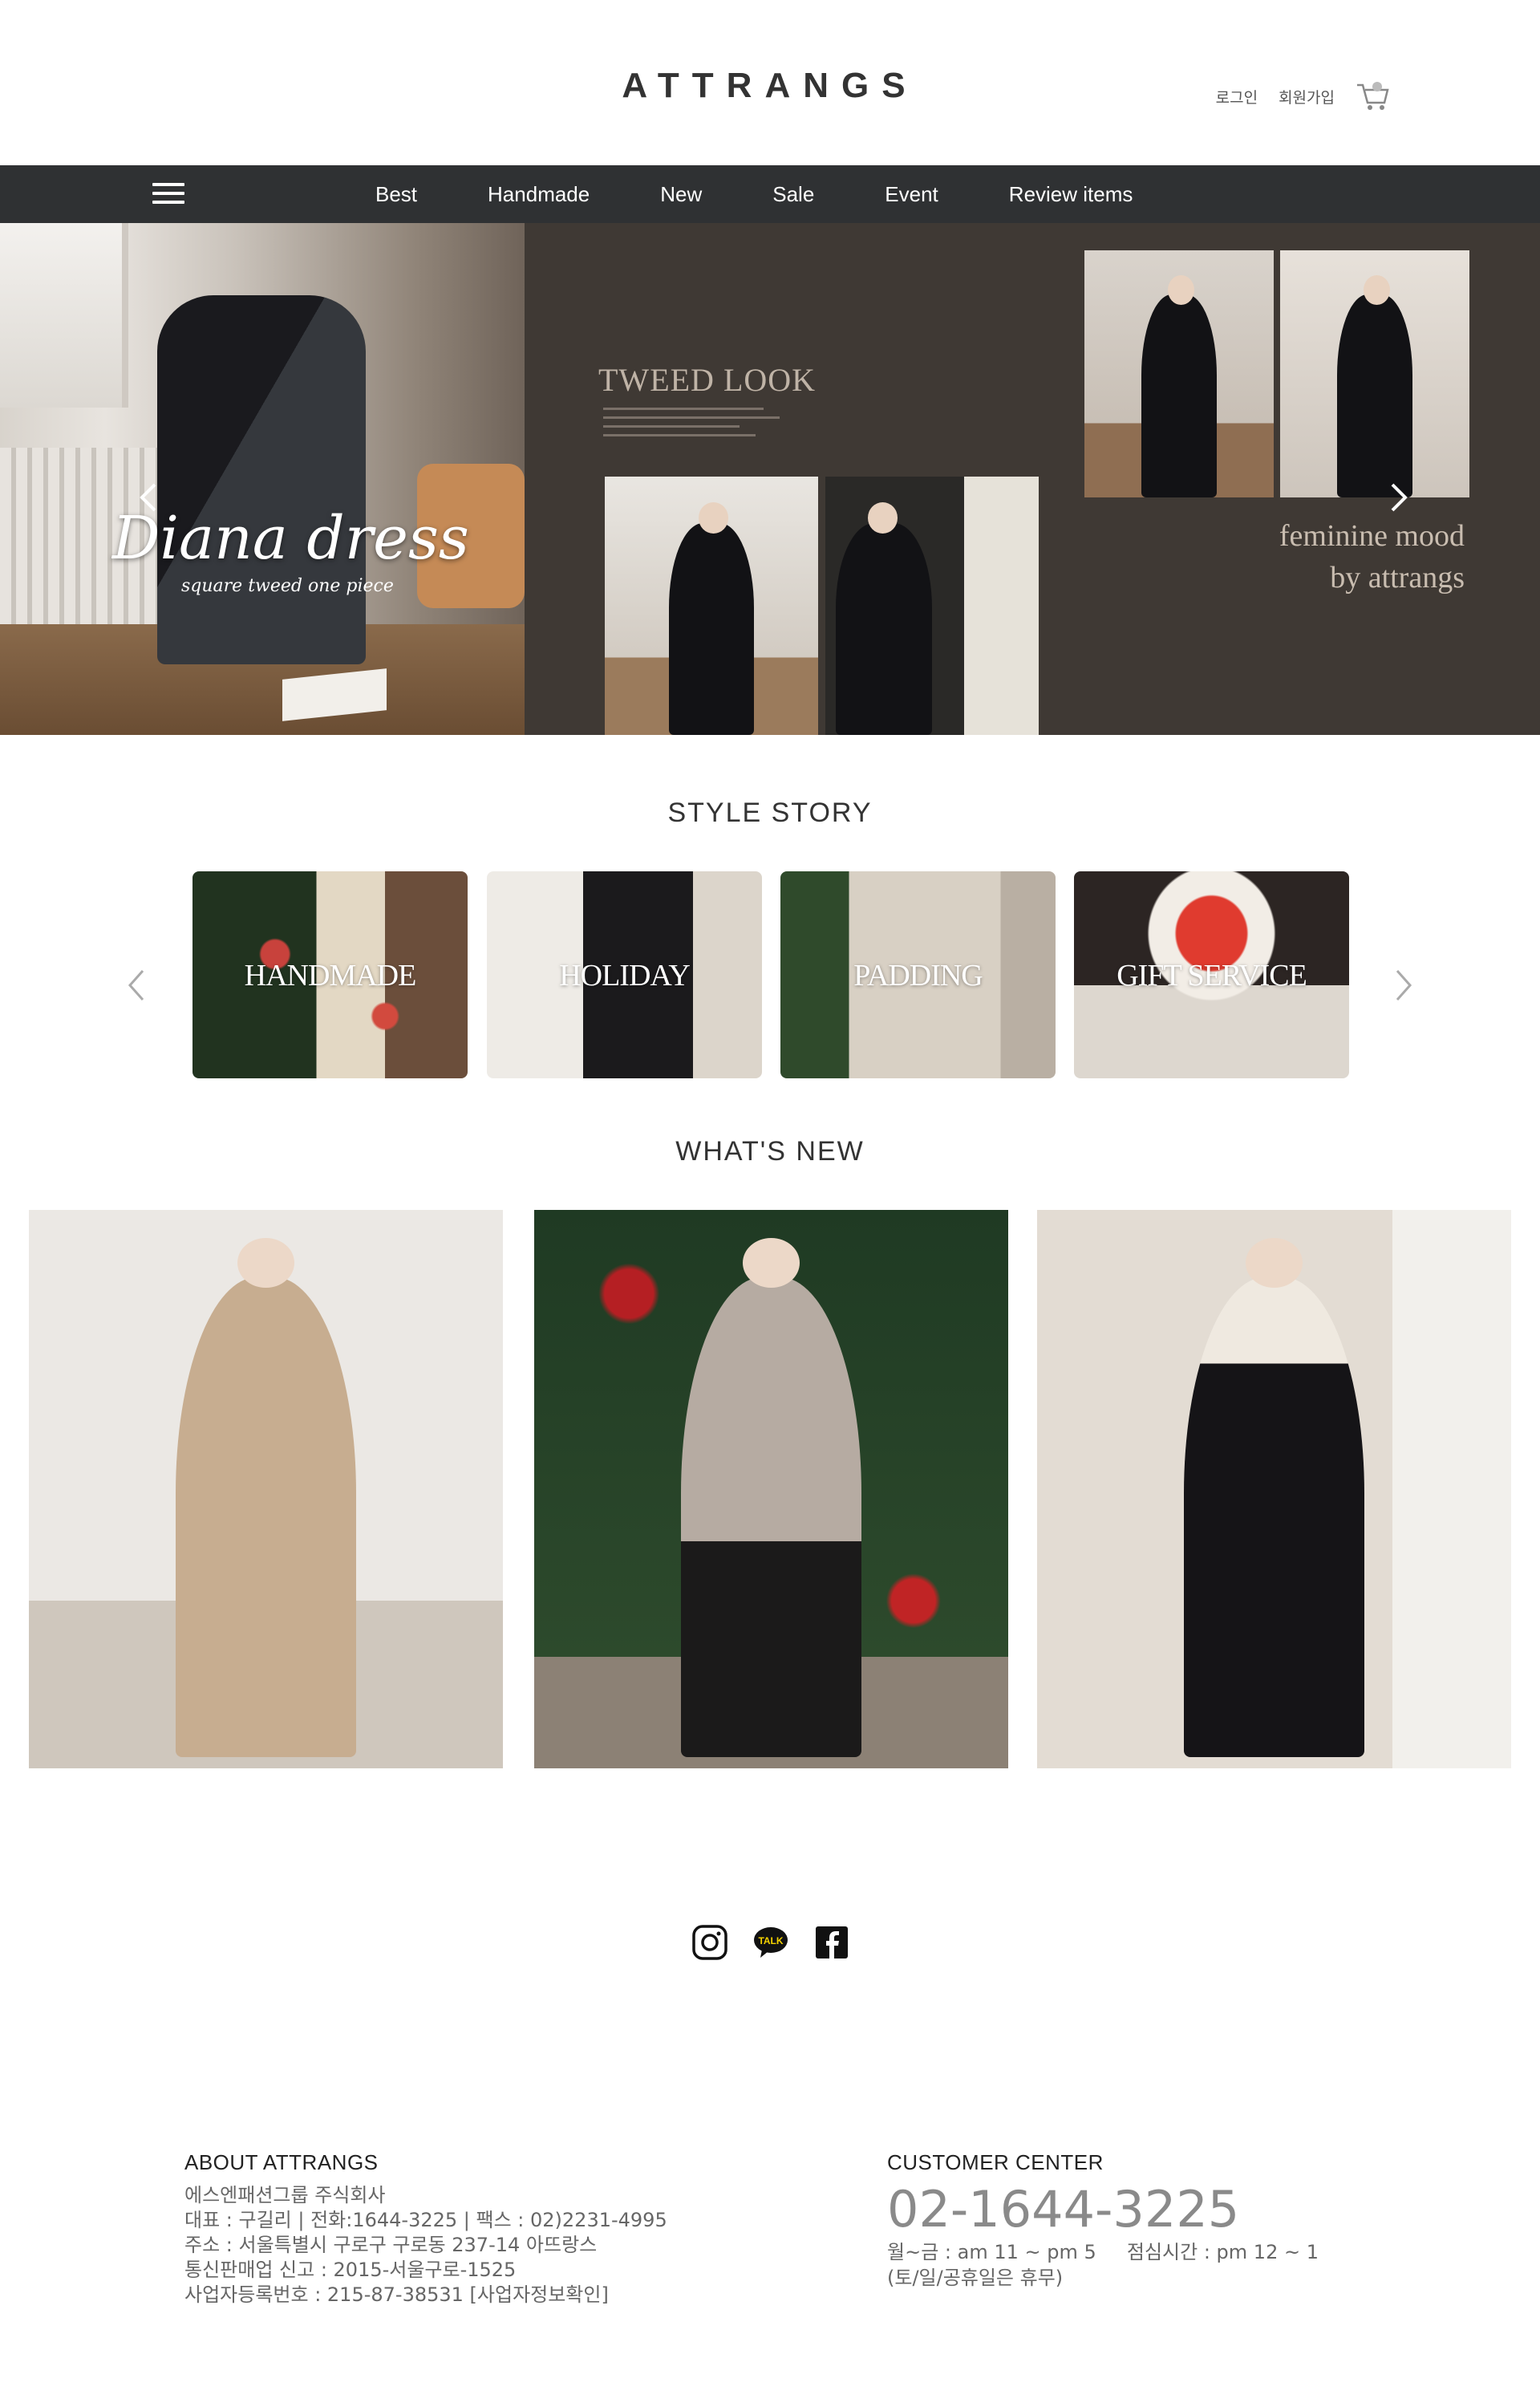  What do you see at coordinates (426, 2296) in the screenshot?
I see `business-registration: 사업자등록번호 : 215-87-38531 [사업자정보확인]` at bounding box center [426, 2296].